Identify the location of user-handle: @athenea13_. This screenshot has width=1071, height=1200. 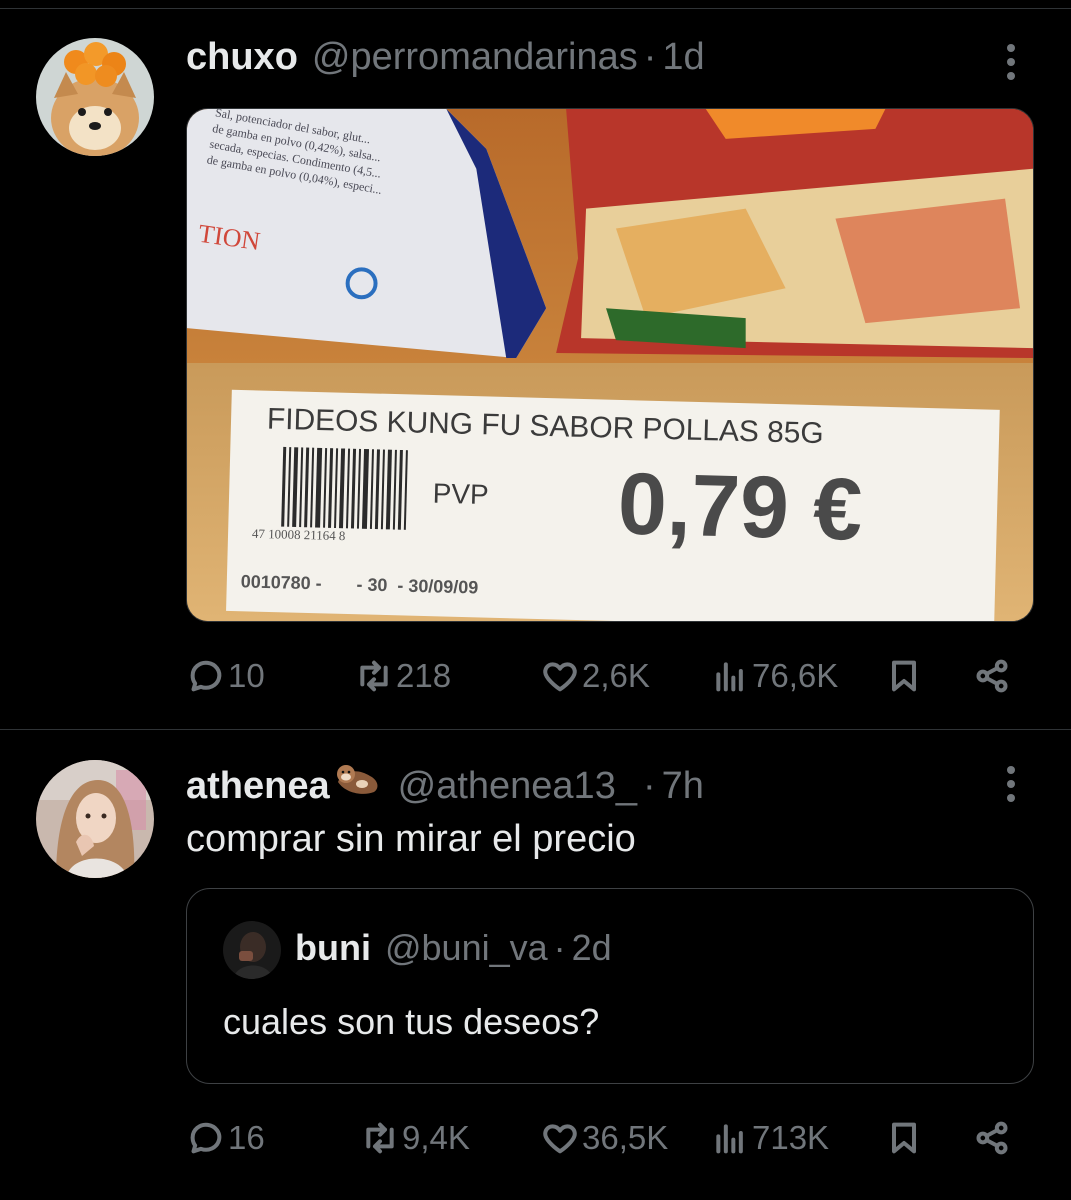
(517, 786).